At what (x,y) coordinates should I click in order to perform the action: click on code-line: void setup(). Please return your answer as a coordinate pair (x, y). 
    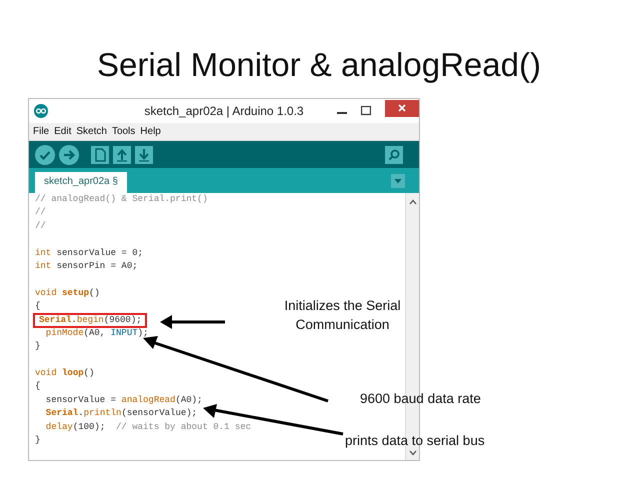
    Looking at the image, I should click on (67, 293).